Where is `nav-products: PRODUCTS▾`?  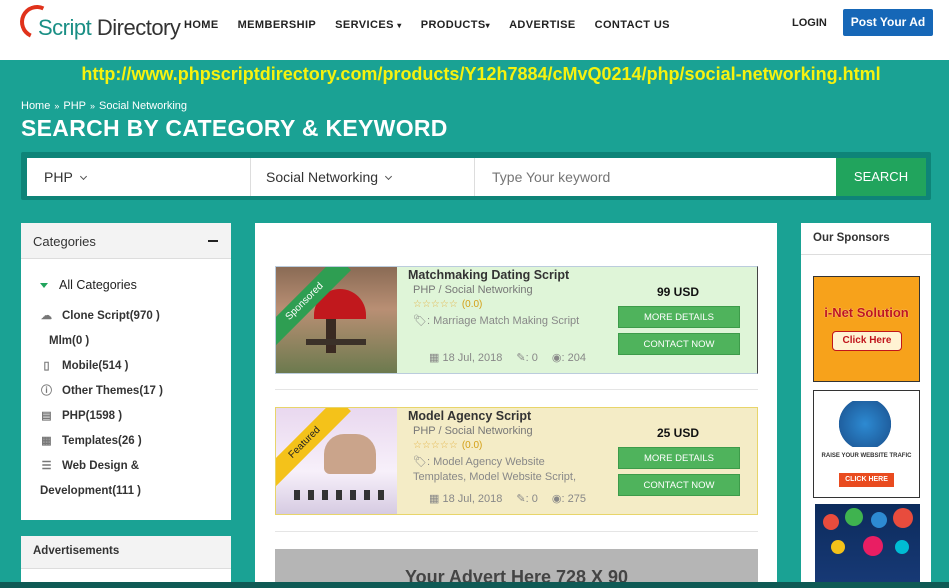
nav-products: PRODUCTS▾ is located at coordinates (455, 25).